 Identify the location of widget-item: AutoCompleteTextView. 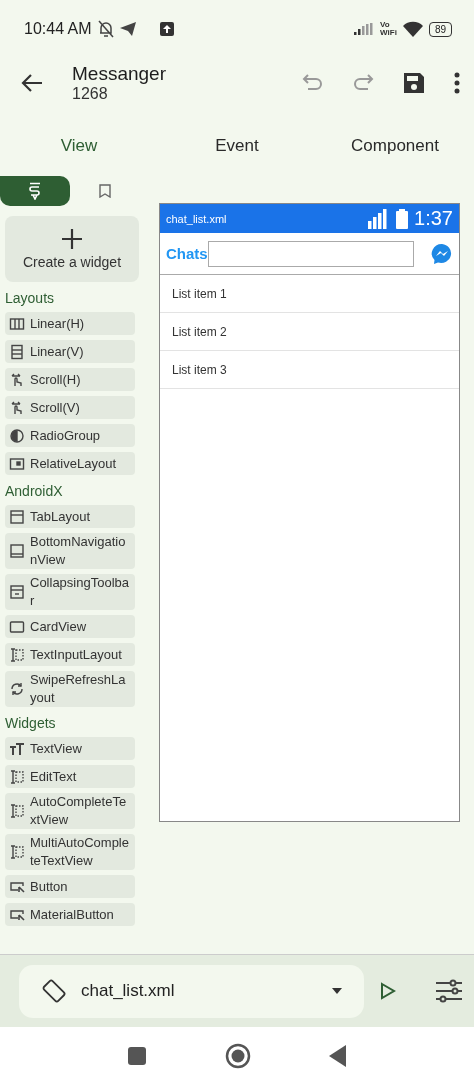
(70, 811).